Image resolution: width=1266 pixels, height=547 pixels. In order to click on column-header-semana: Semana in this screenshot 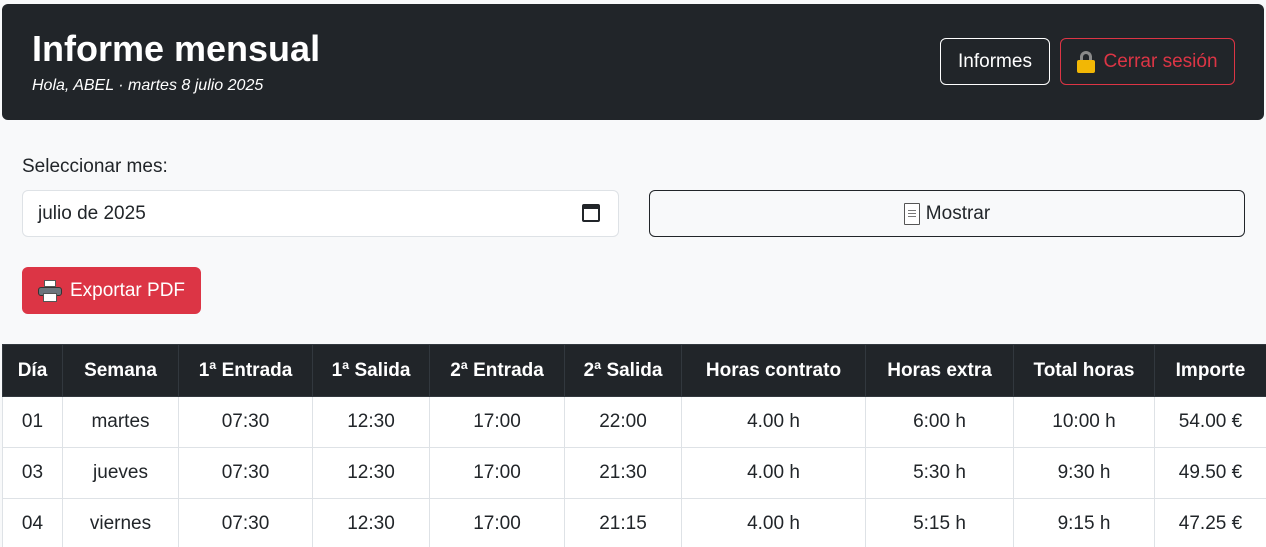, I will do `click(120, 370)`.